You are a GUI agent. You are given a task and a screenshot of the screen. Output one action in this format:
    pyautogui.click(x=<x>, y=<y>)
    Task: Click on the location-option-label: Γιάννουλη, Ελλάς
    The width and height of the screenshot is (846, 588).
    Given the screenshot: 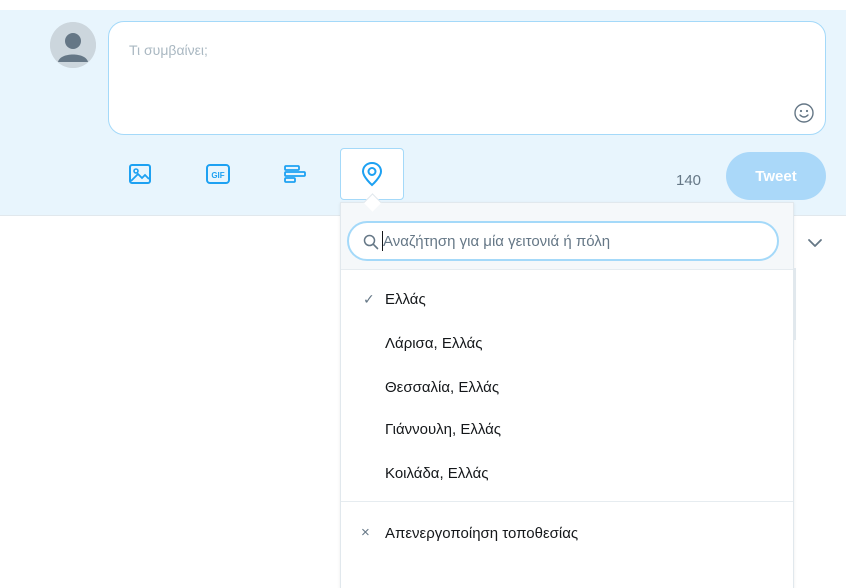 What is the action you would take?
    pyautogui.click(x=443, y=429)
    